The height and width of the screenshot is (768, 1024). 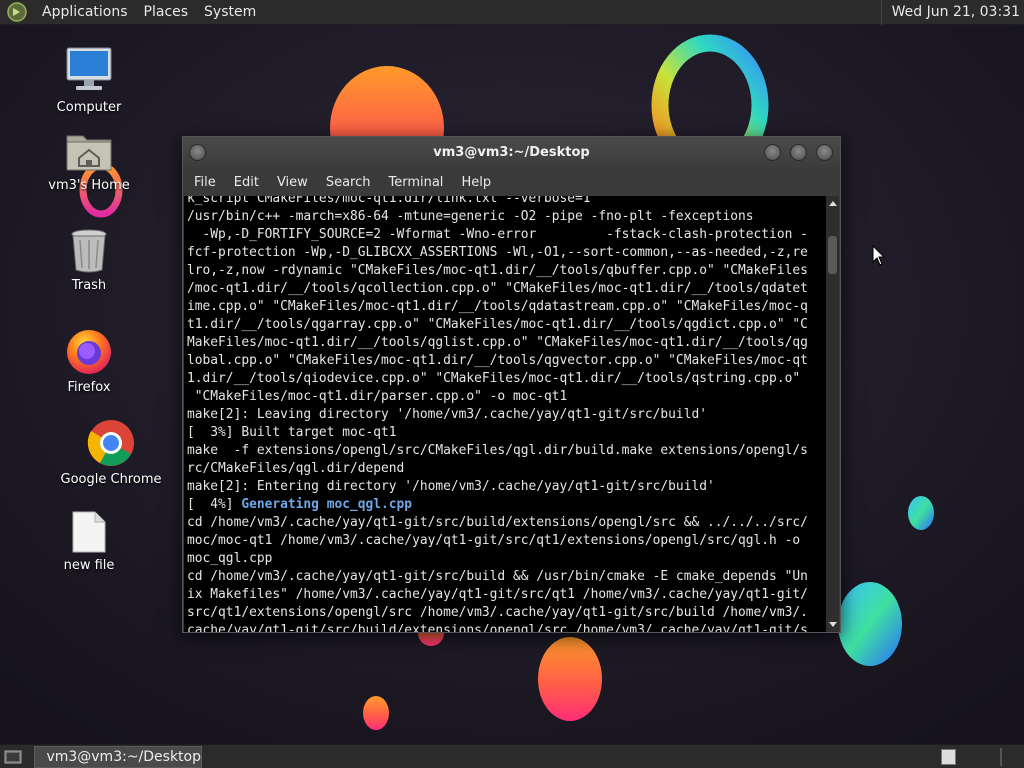 What do you see at coordinates (123, 757) in the screenshot?
I see `taskbar-item-label: vm3@vm3:~/Desktop` at bounding box center [123, 757].